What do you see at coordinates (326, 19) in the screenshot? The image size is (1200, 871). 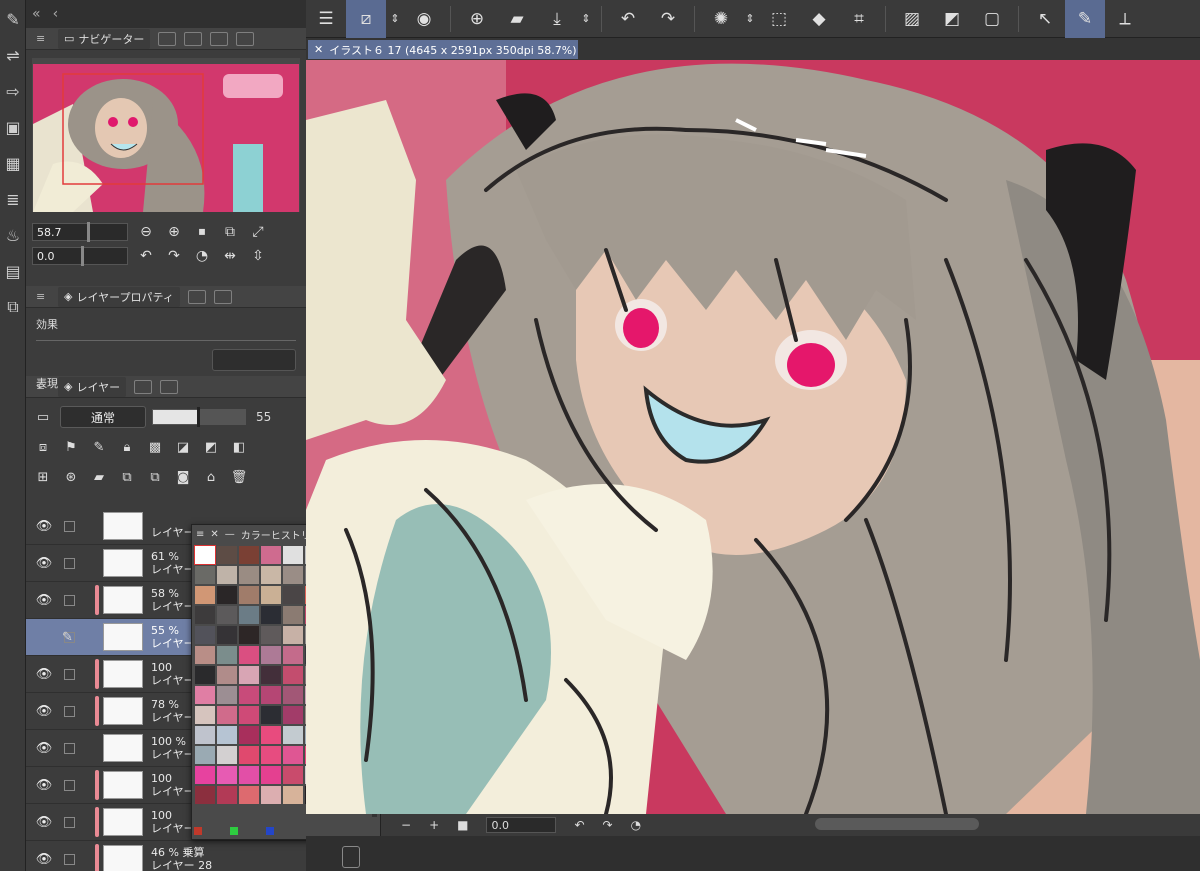 I see `menu-icon: ☰` at bounding box center [326, 19].